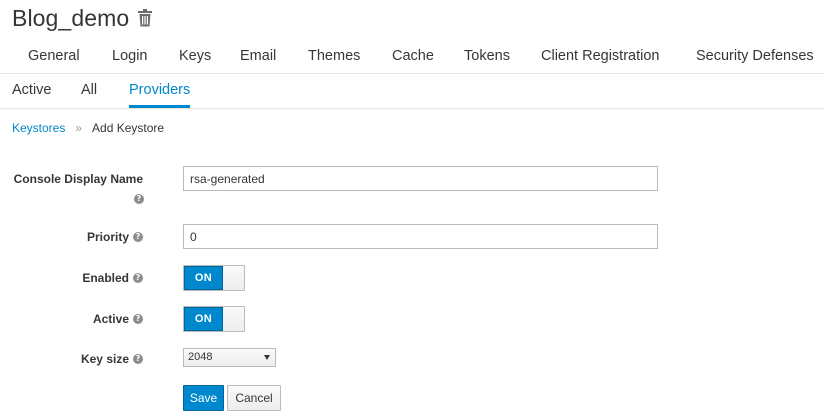 This screenshot has width=824, height=418. I want to click on tab-themes: Themes, so click(334, 56).